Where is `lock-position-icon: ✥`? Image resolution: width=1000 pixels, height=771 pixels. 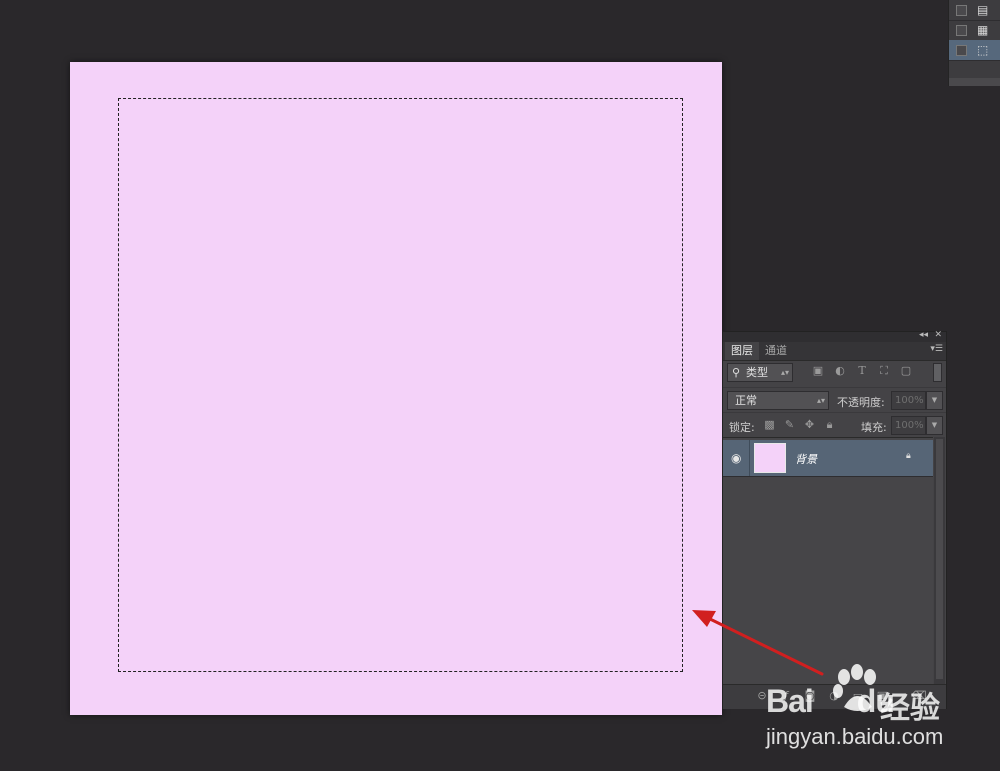 lock-position-icon: ✥ is located at coordinates (809, 424).